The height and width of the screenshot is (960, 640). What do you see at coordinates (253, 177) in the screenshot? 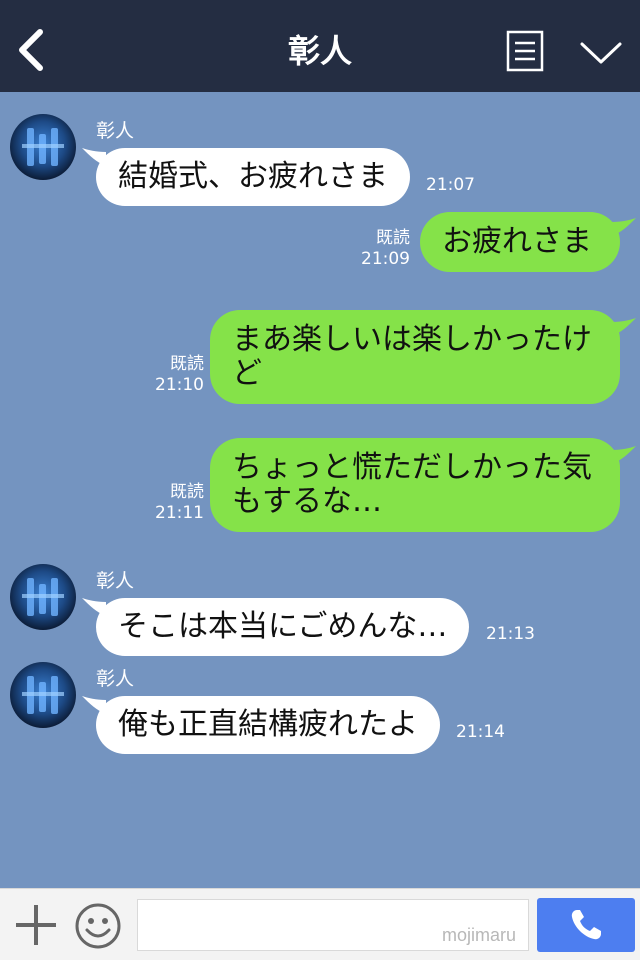
I see `message-bubble-incoming: 結婚式、お疲れさま` at bounding box center [253, 177].